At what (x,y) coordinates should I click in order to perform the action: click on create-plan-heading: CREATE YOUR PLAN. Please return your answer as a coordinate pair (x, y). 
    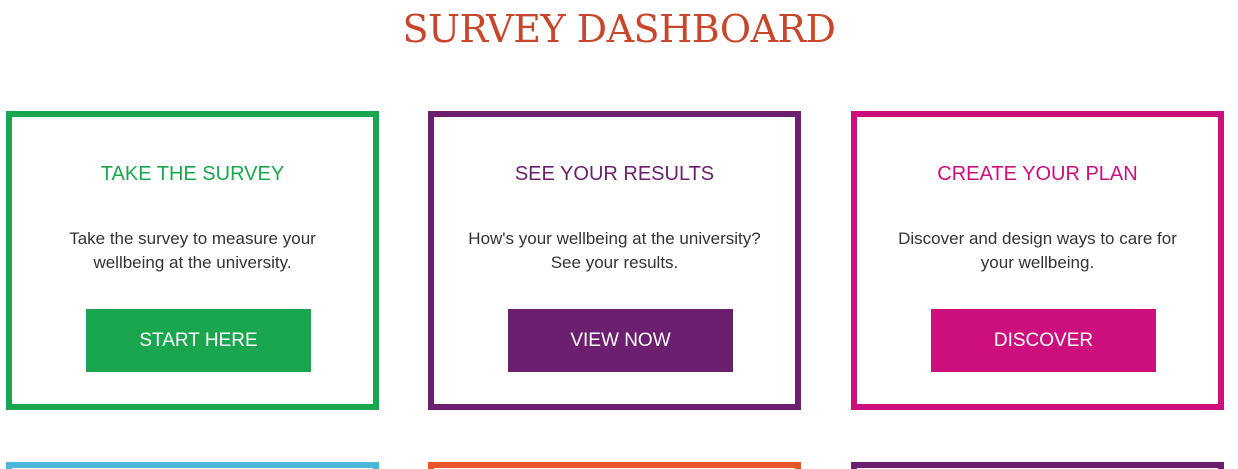
    Looking at the image, I should click on (1037, 174).